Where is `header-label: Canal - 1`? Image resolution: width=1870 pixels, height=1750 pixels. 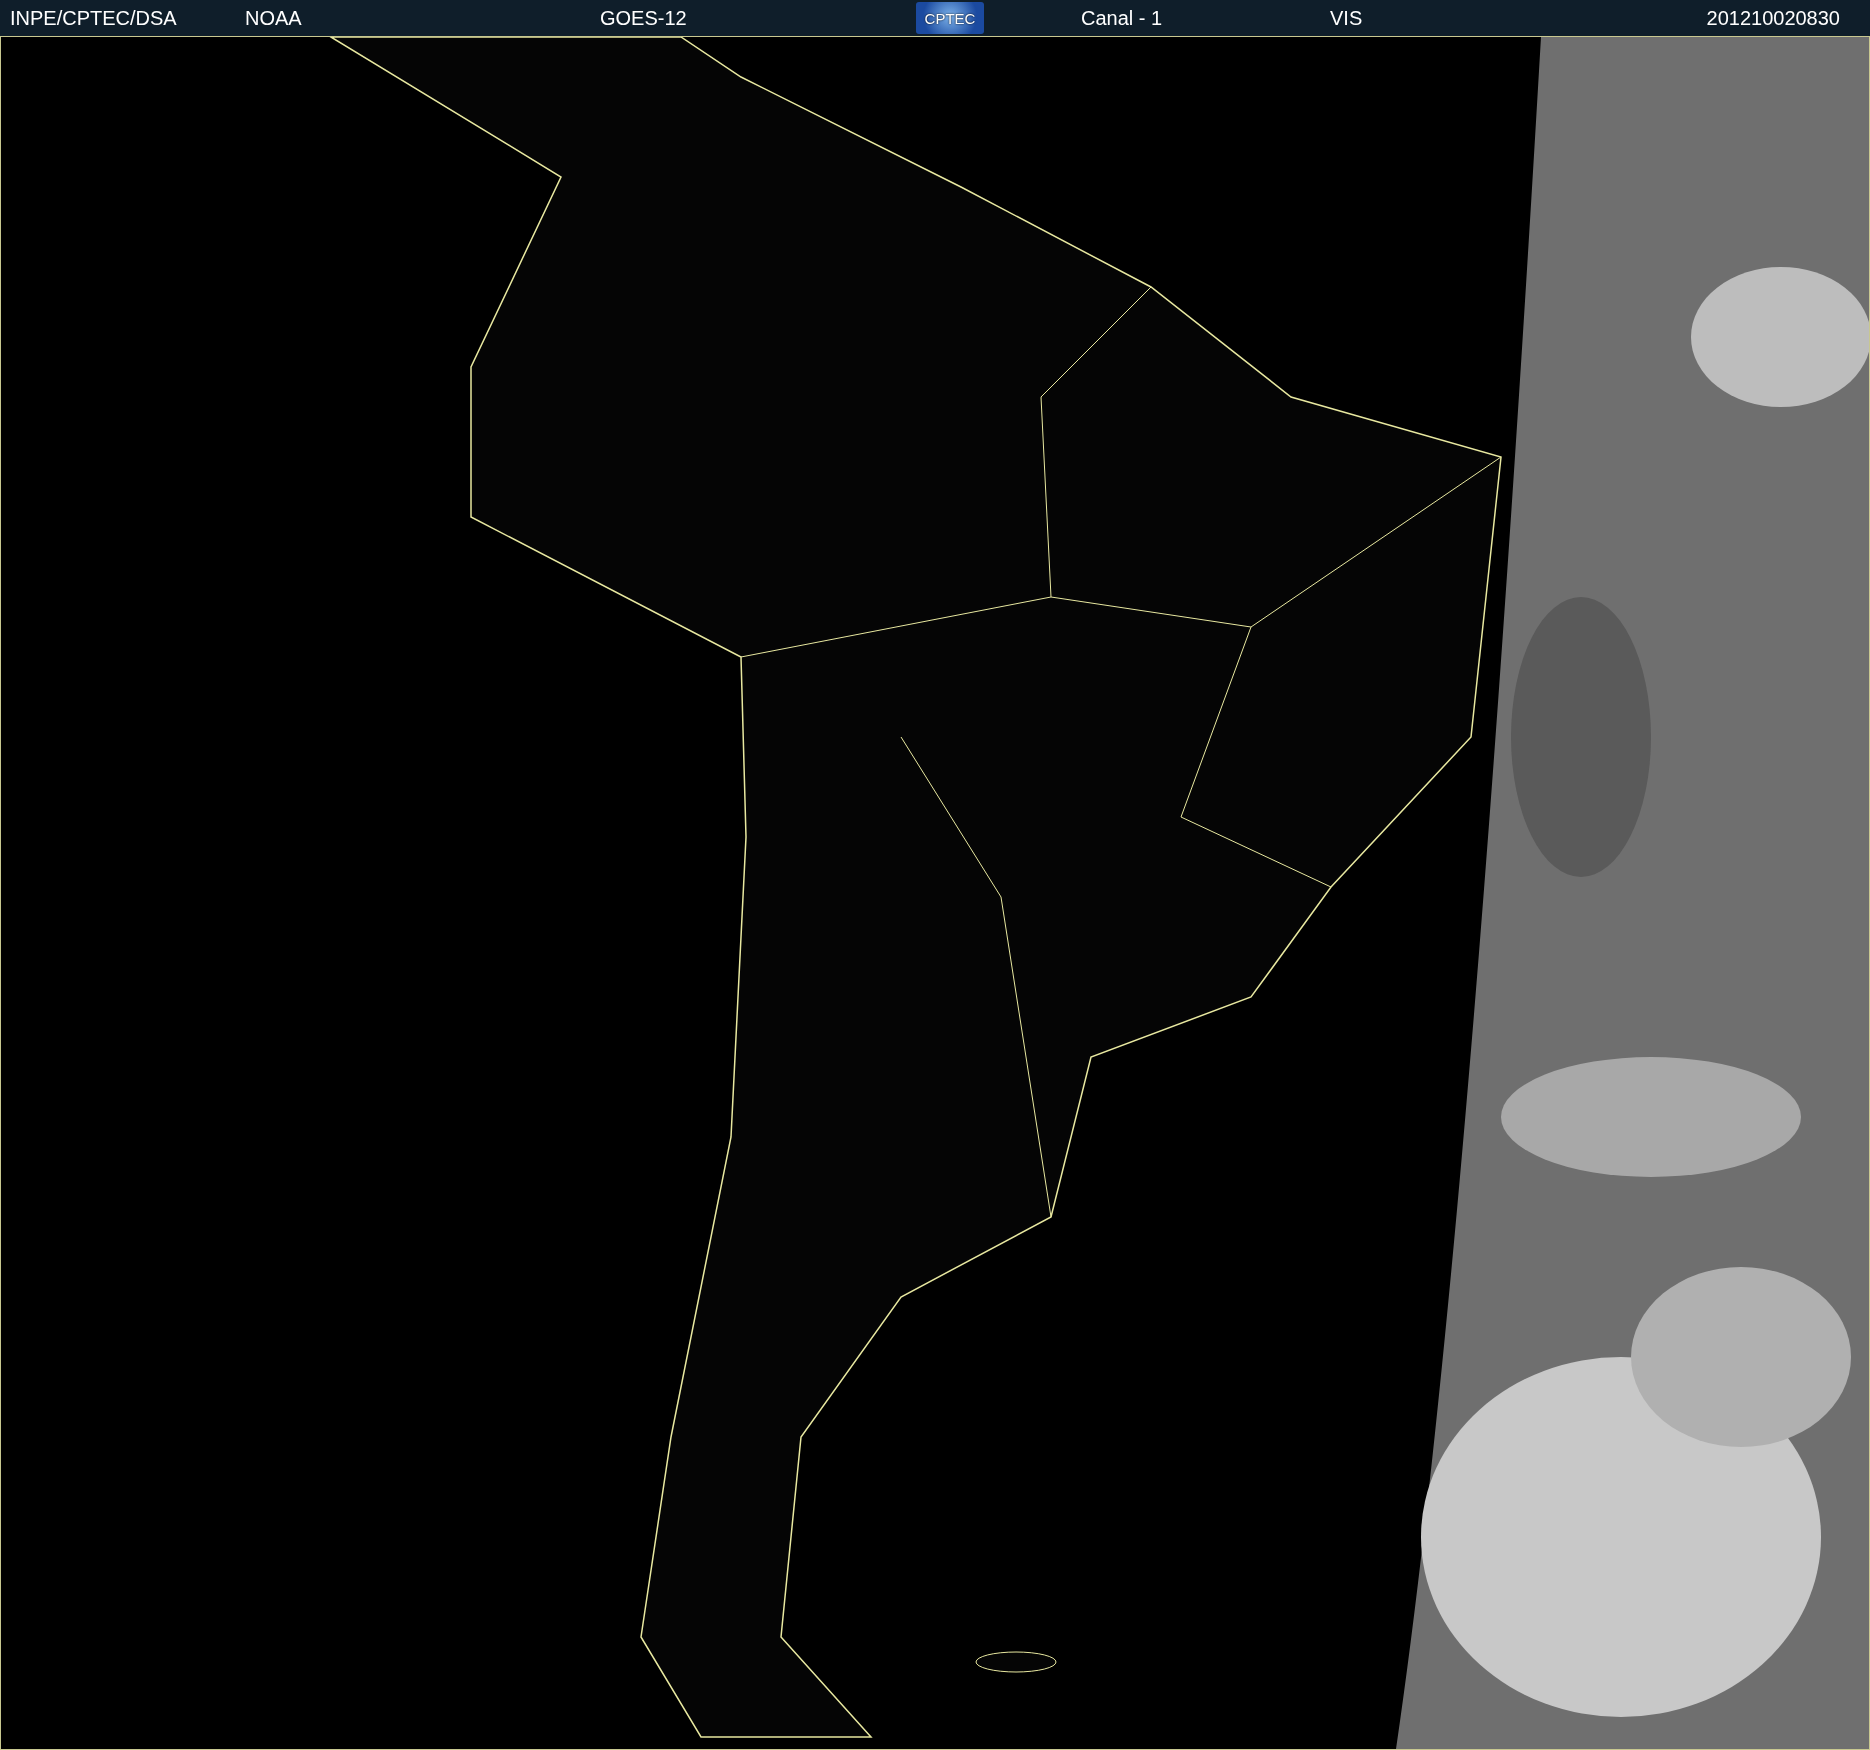
header-label: Canal - 1 is located at coordinates (1122, 18).